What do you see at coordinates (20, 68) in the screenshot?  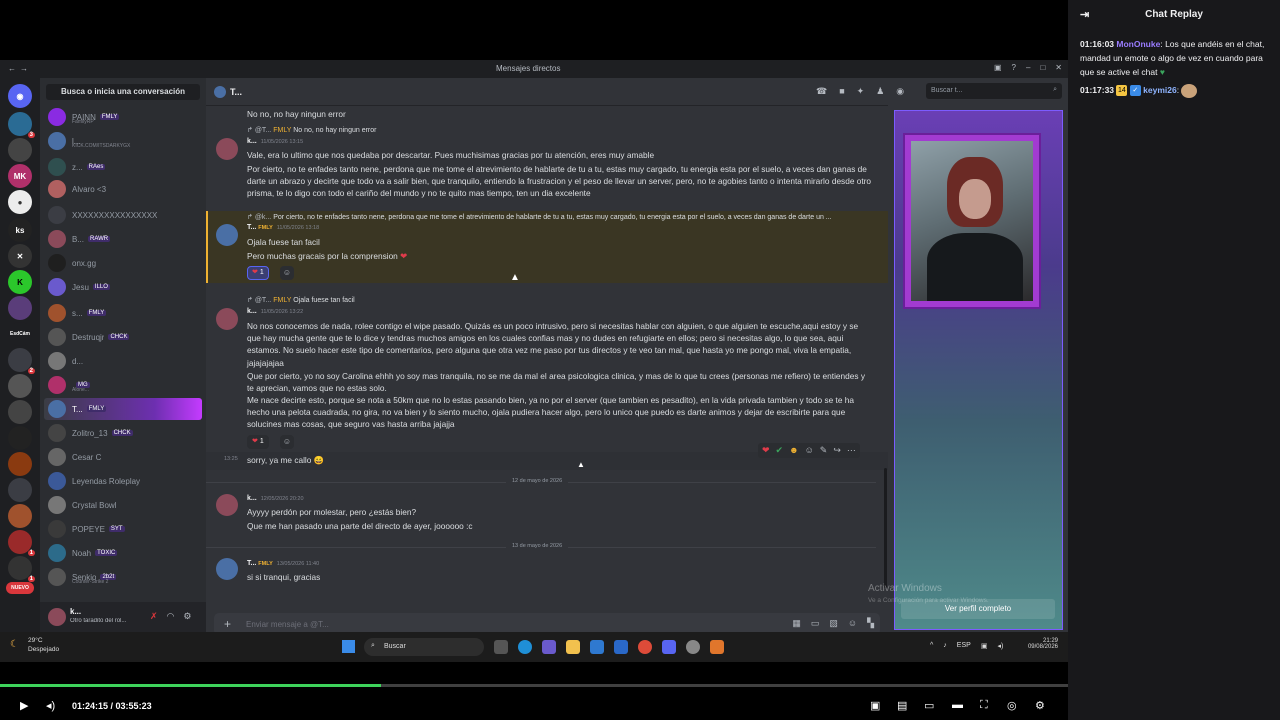 I see `nav-arrows: ←→` at bounding box center [20, 68].